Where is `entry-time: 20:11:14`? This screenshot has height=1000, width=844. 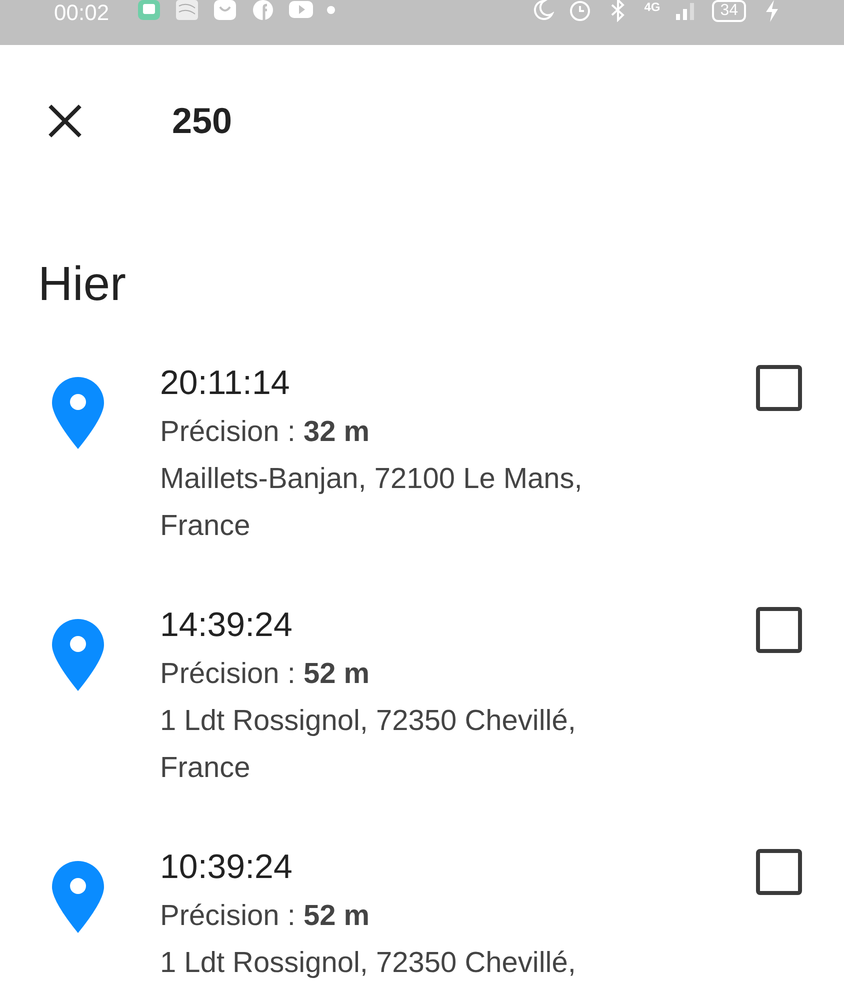
entry-time: 20:11:14 is located at coordinates (225, 383).